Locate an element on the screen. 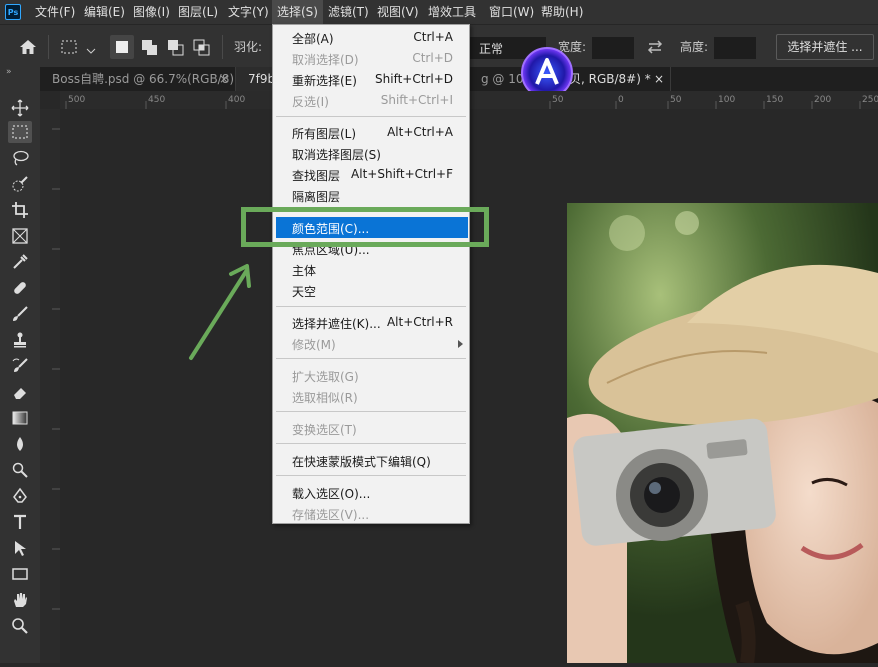  menu-item-quick-mask: 在快速蒙版模式下编辑(Q) is located at coordinates (371, 460).